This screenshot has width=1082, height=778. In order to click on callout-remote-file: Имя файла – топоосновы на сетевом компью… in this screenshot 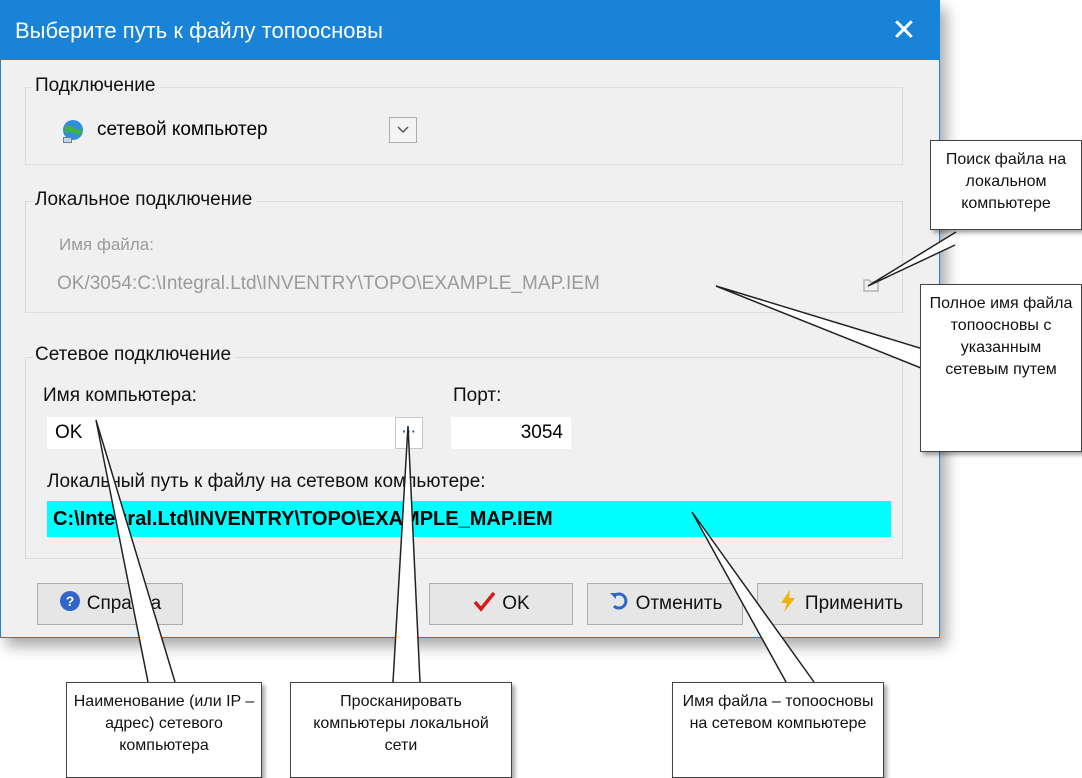, I will do `click(778, 730)`.